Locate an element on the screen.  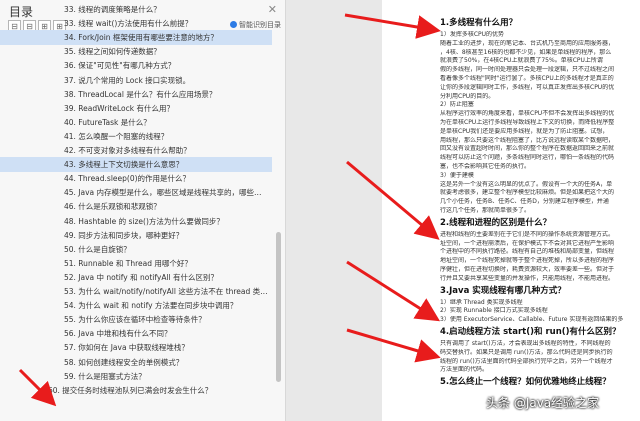
annotation-arrows is located at coordinates (392, 188).